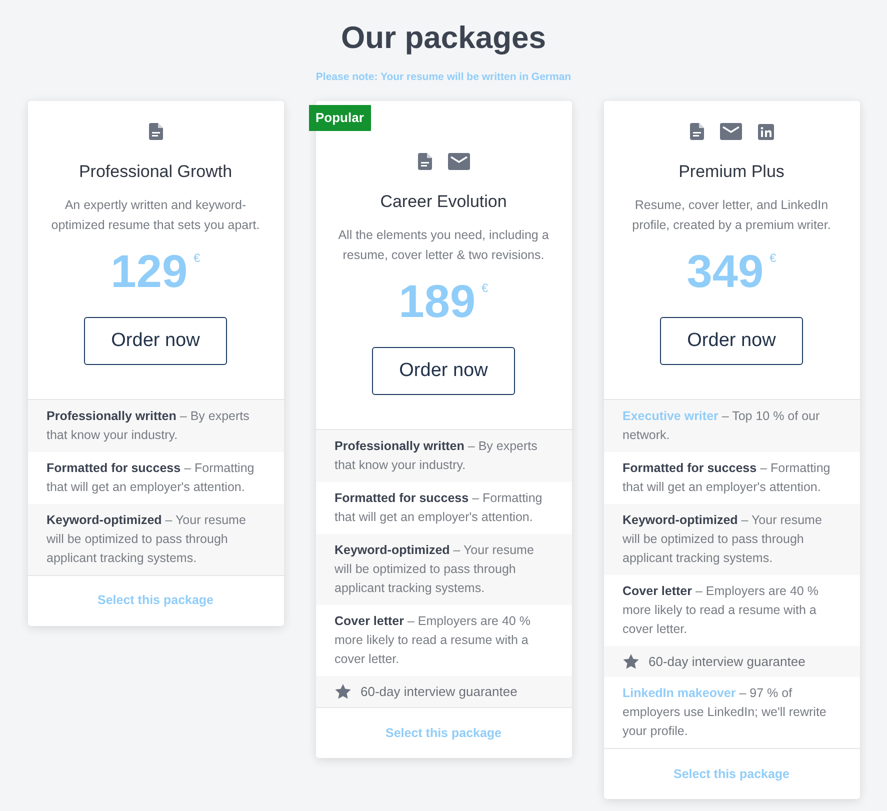  What do you see at coordinates (444, 77) in the screenshot?
I see `language-note: Please note: Your resume will be written in German` at bounding box center [444, 77].